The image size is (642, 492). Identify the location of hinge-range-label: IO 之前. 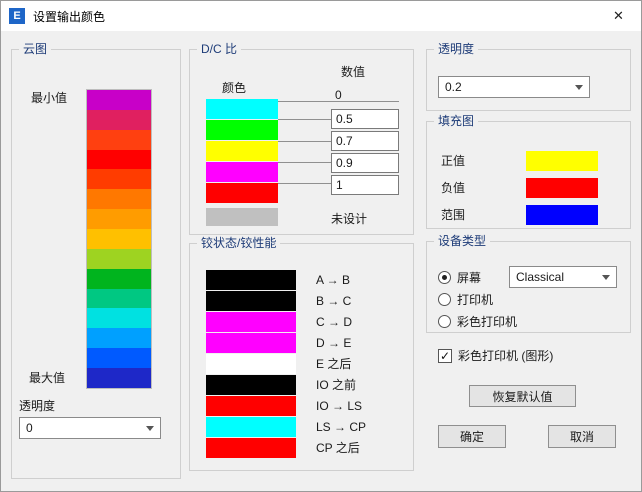
(336, 385).